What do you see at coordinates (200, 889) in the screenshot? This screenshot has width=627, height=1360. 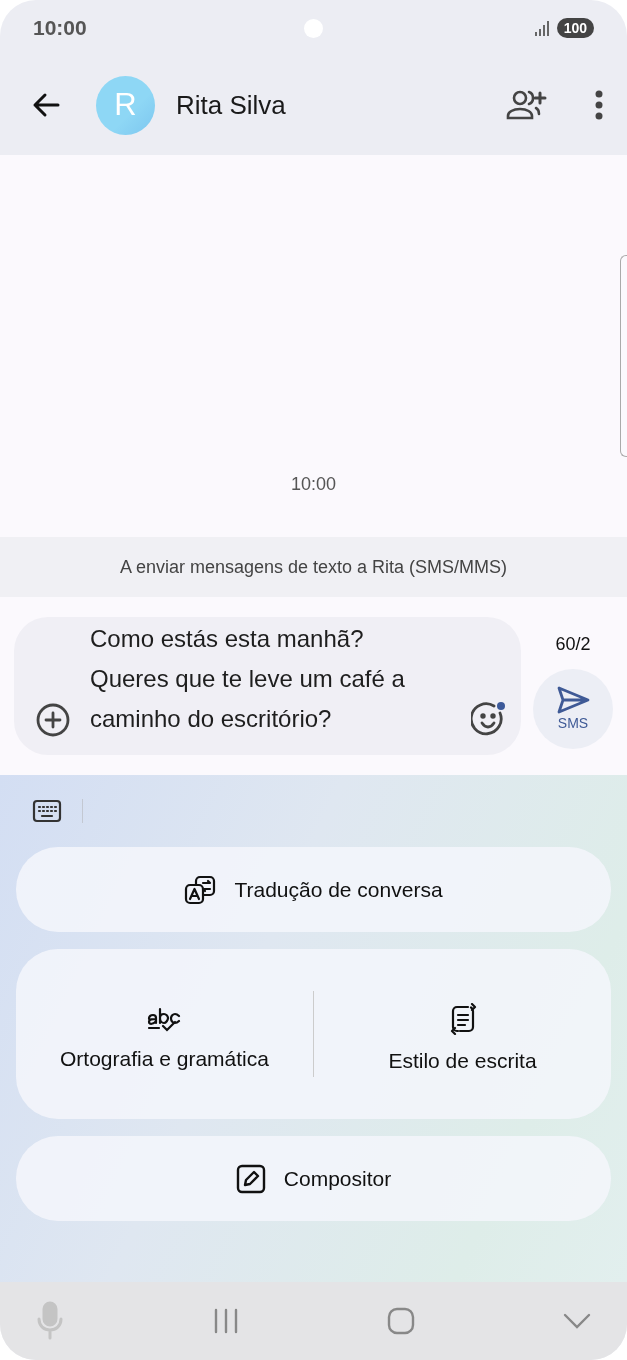 I see `translate-icon` at bounding box center [200, 889].